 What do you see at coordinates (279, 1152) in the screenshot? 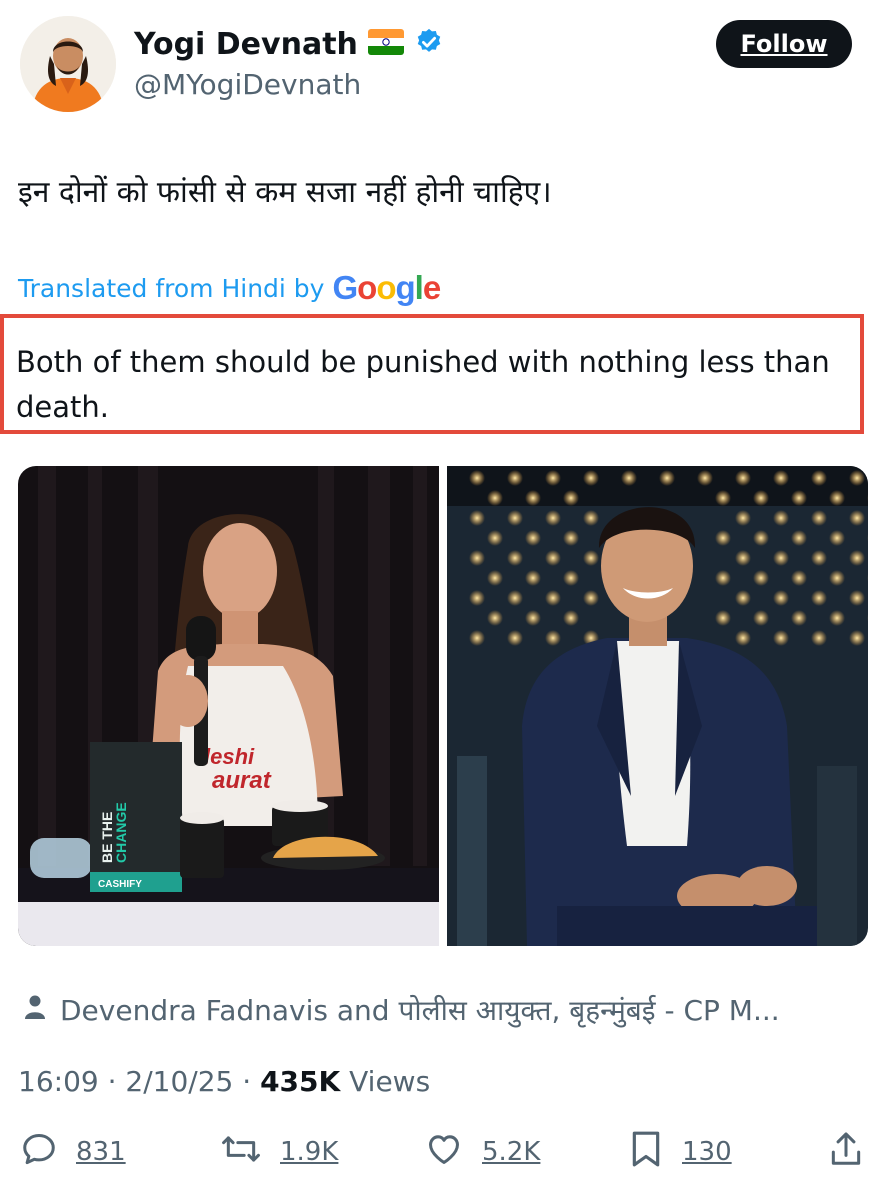
I see `repost-button: 1.9K` at bounding box center [279, 1152].